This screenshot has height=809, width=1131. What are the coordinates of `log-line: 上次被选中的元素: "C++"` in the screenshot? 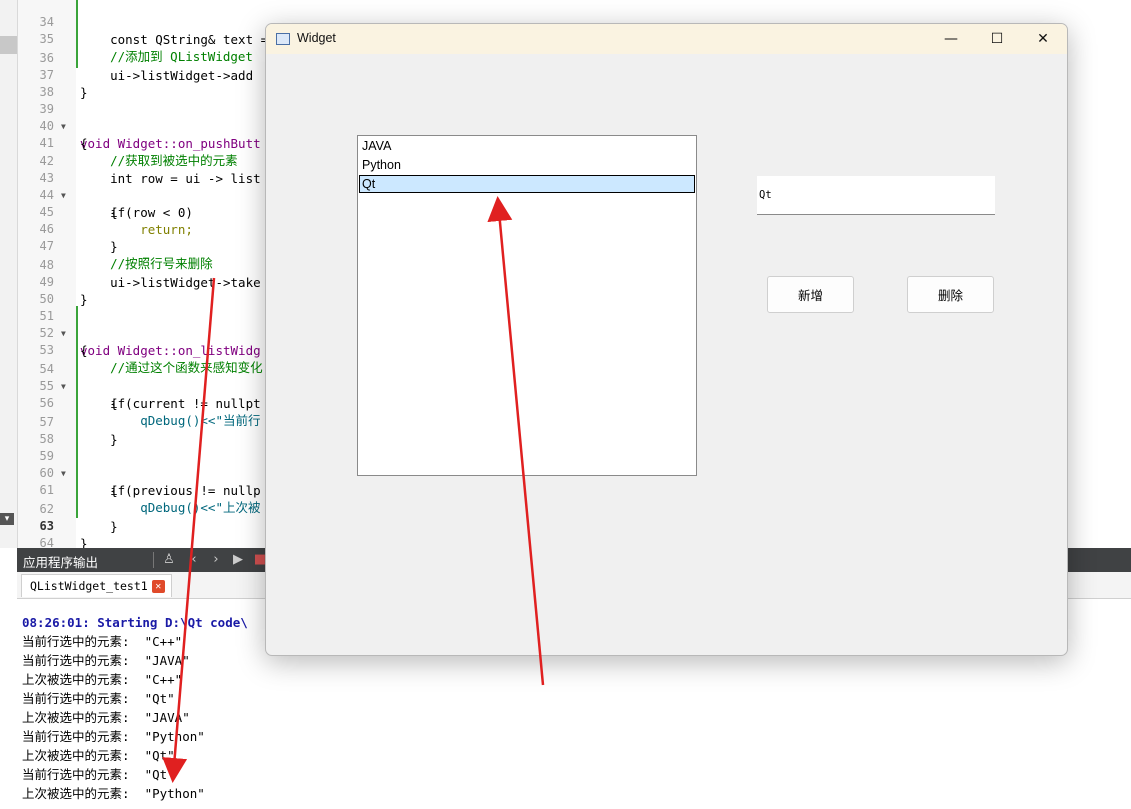 It's located at (102, 679).